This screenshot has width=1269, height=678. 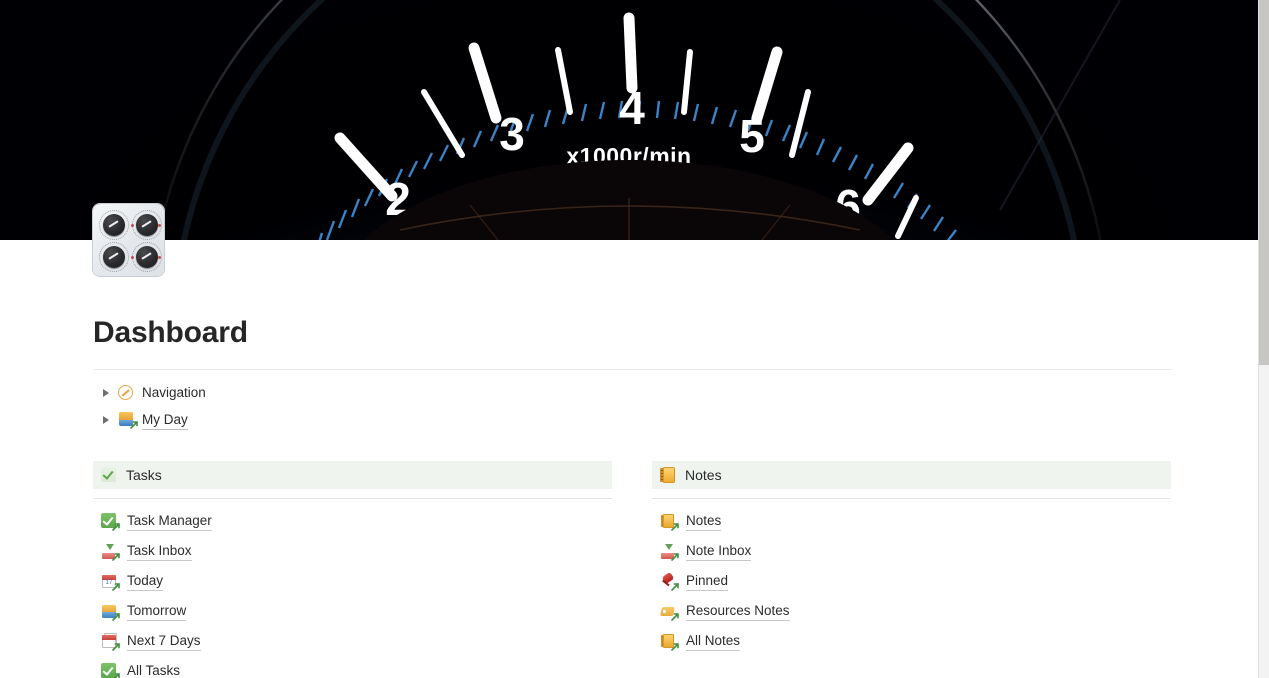 I want to click on tree-item-my-day: My Day, so click(x=632, y=420).